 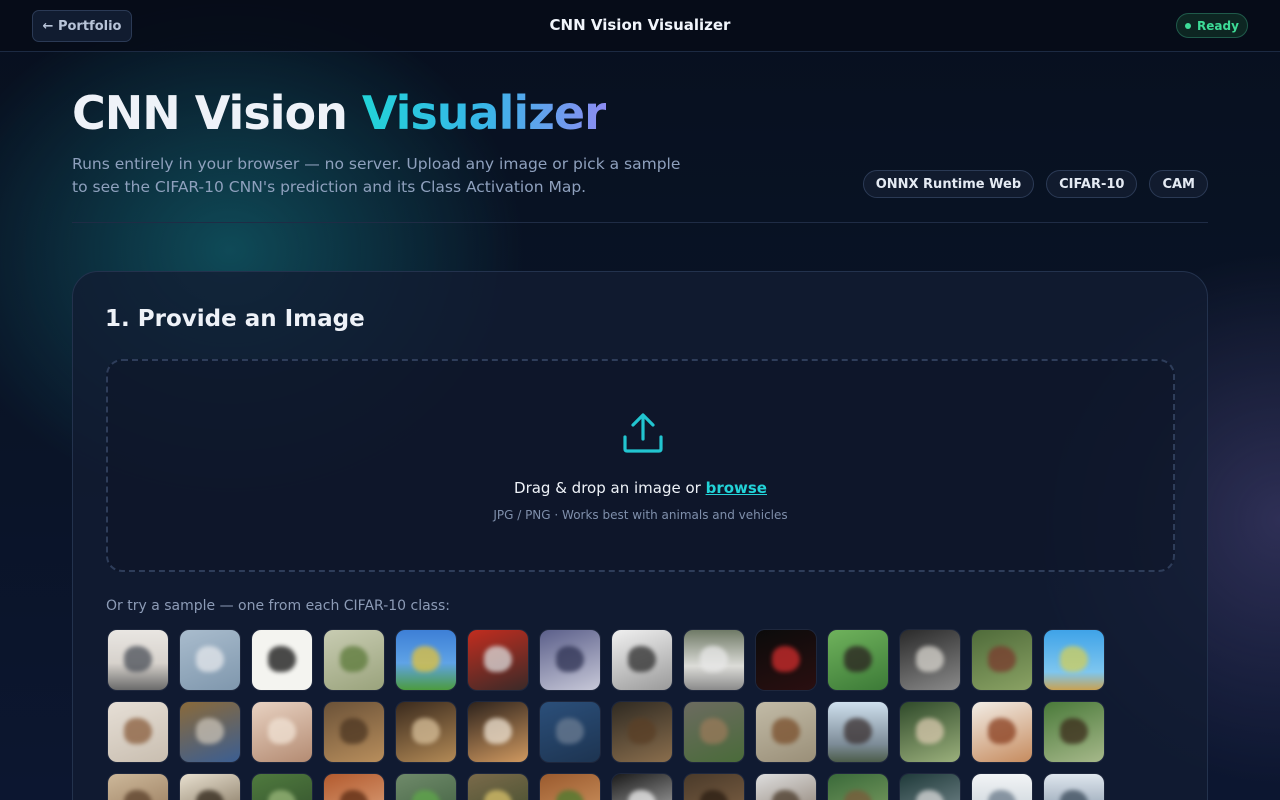 What do you see at coordinates (1092, 184) in the screenshot?
I see `chip-cifar-10: CIFAR-10` at bounding box center [1092, 184].